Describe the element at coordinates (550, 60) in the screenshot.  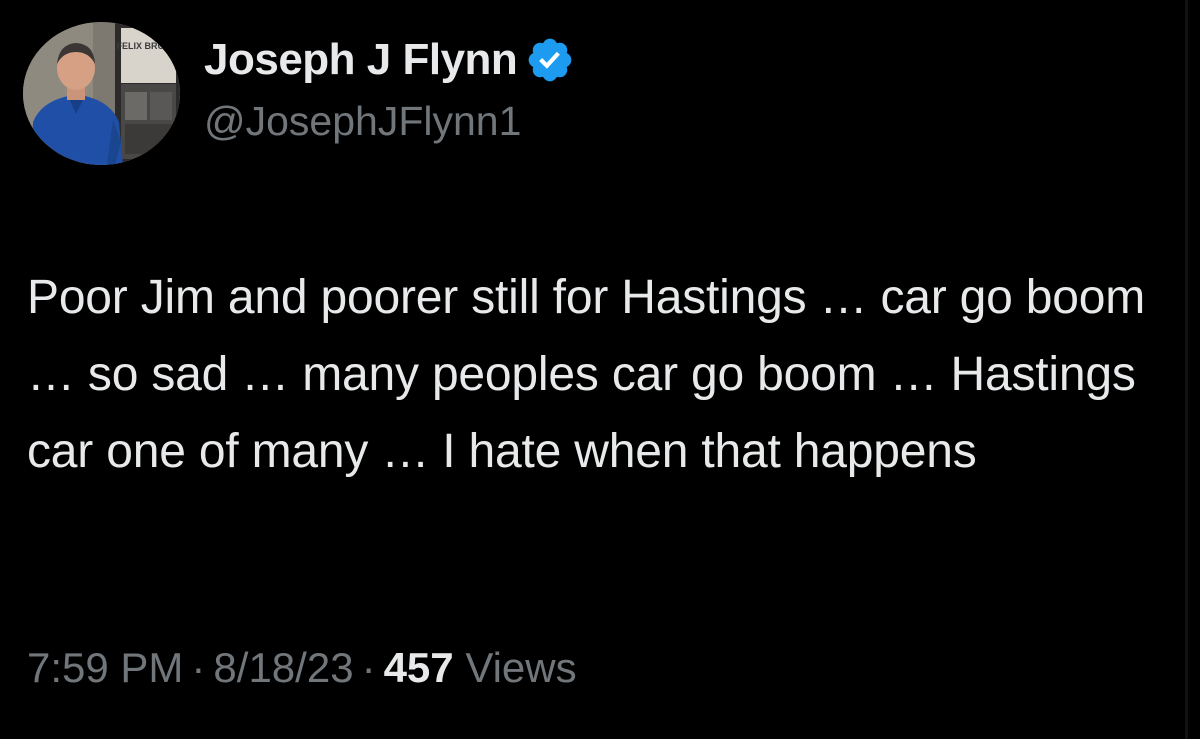
I see `verified-badge-icon` at that location.